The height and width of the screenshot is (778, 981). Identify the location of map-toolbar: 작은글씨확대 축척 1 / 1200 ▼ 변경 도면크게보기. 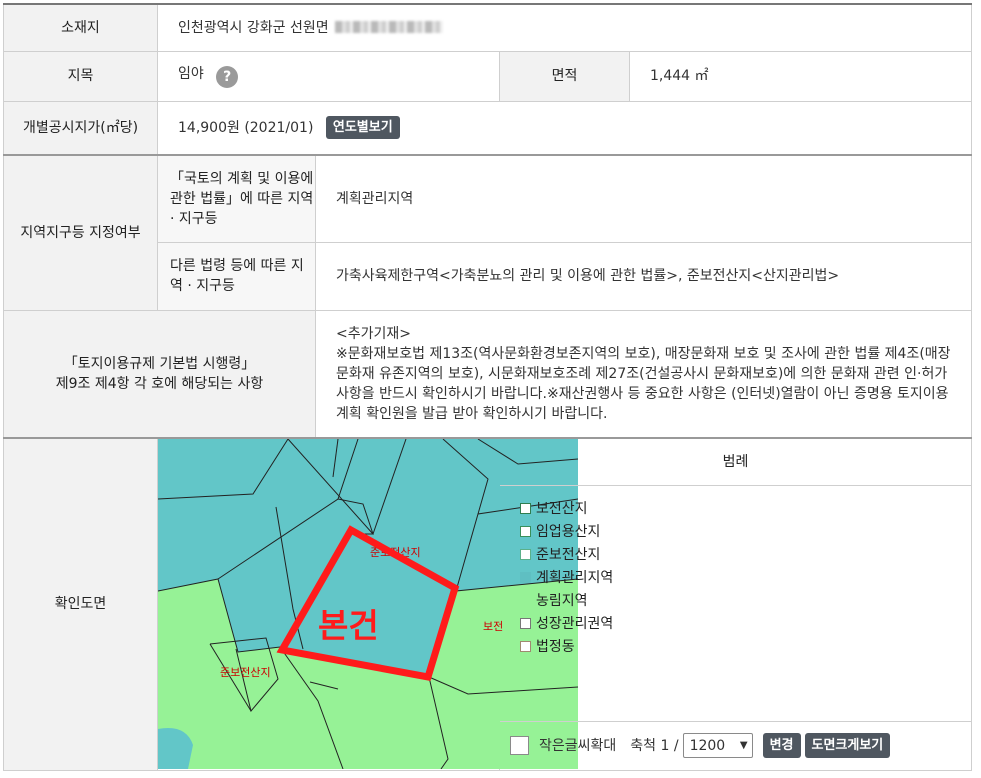
(736, 745).